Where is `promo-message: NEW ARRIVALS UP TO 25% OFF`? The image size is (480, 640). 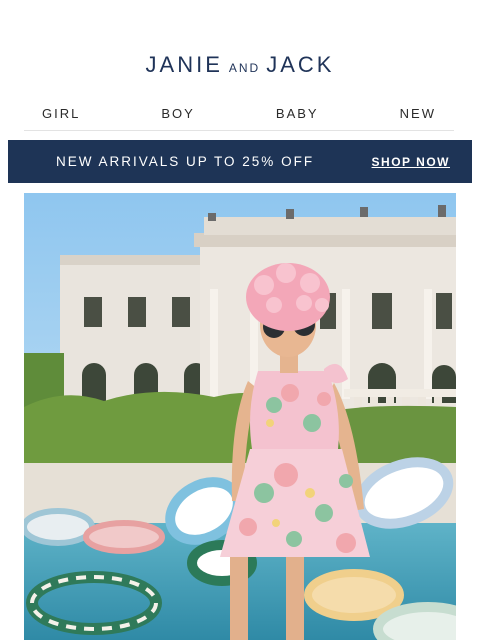 promo-message: NEW ARRIVALS UP TO 25% OFF is located at coordinates (185, 161).